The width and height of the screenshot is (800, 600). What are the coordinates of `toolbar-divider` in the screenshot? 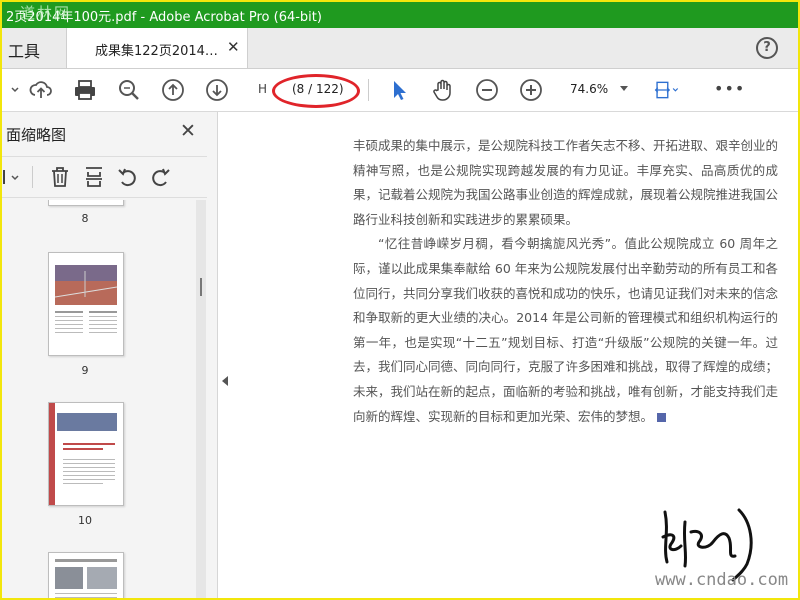 It's located at (368, 90).